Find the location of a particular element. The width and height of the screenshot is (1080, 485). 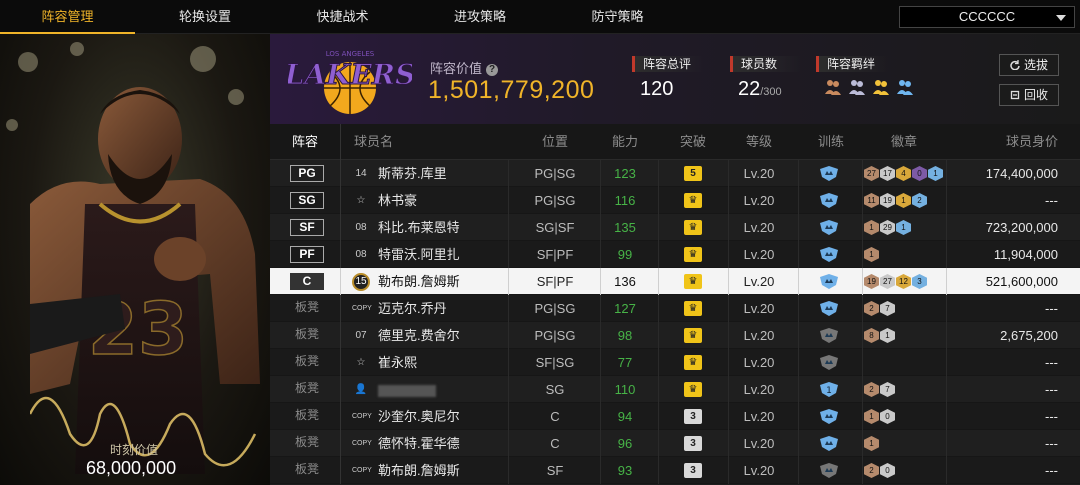

tab-defense-strategy: 防守策略 is located at coordinates (617, 17).